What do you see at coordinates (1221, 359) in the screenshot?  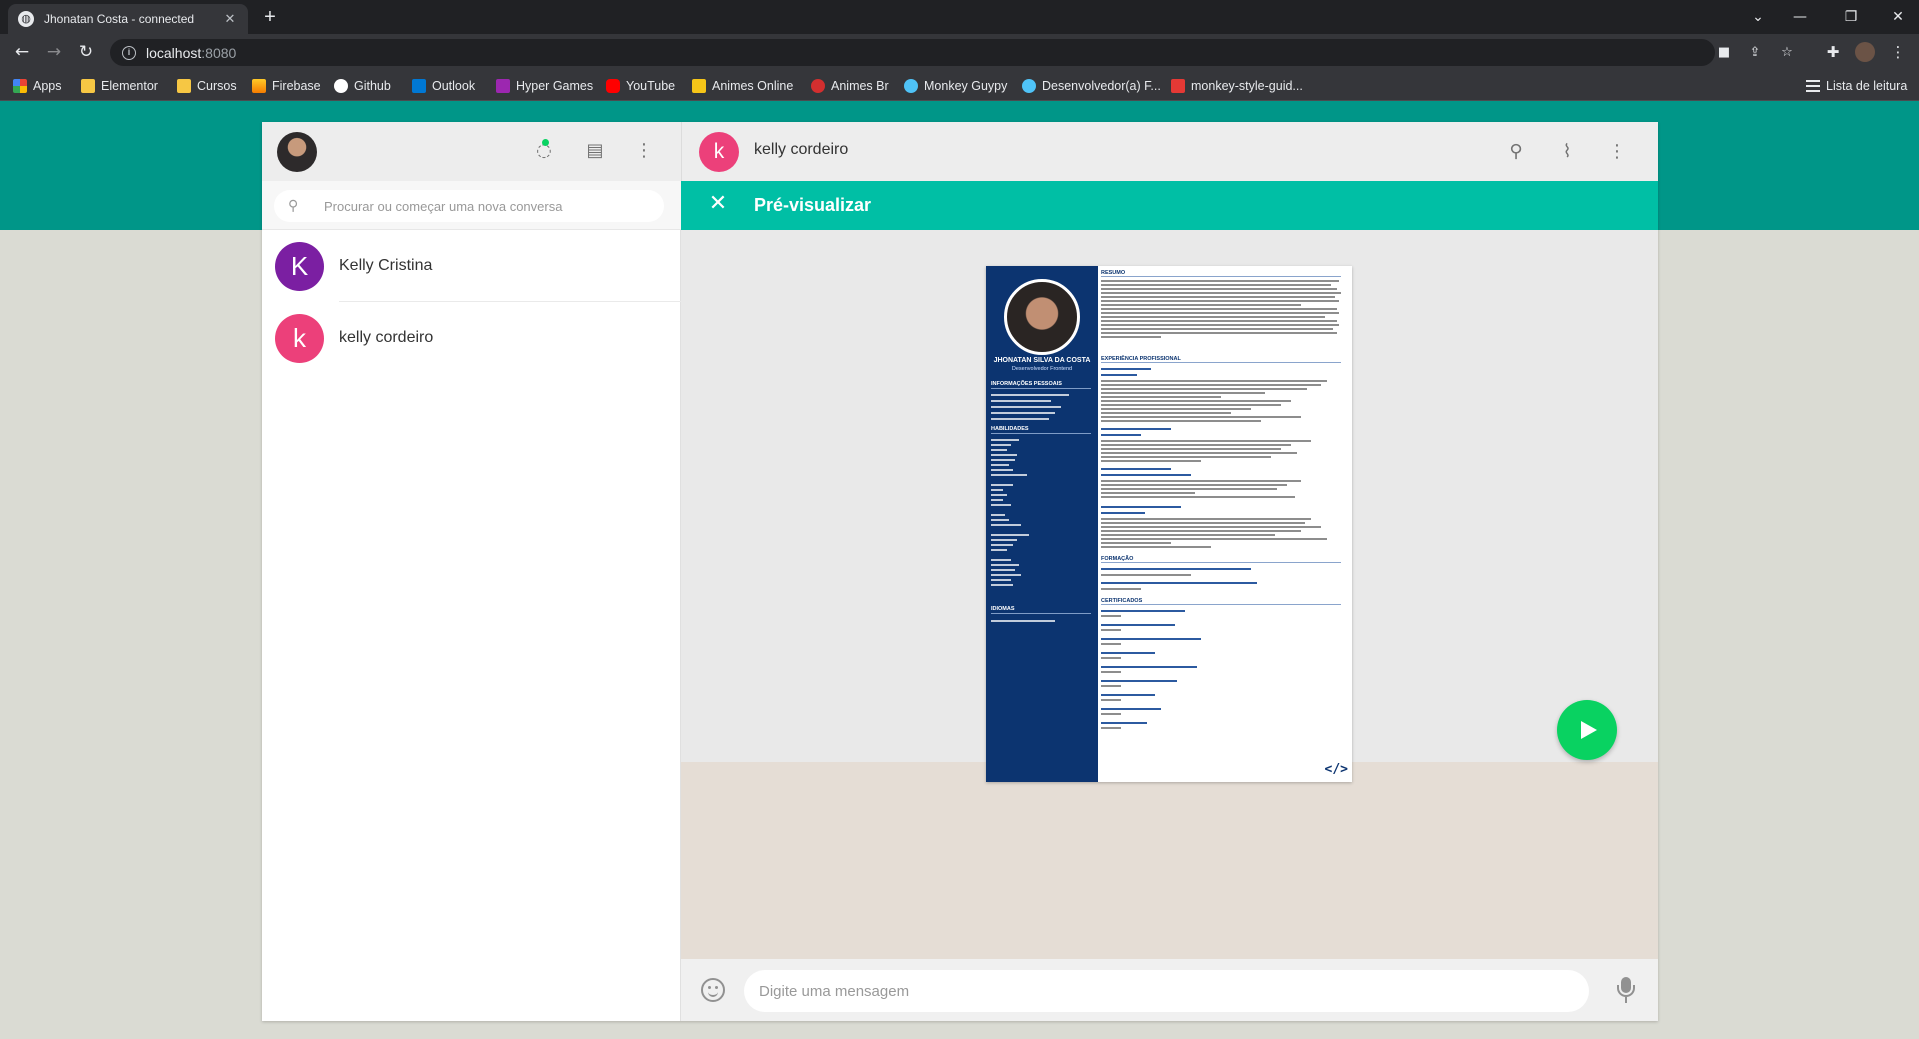 I see `resume-section-heading: EXPERIÊNCIA PROFISSIONAL` at bounding box center [1221, 359].